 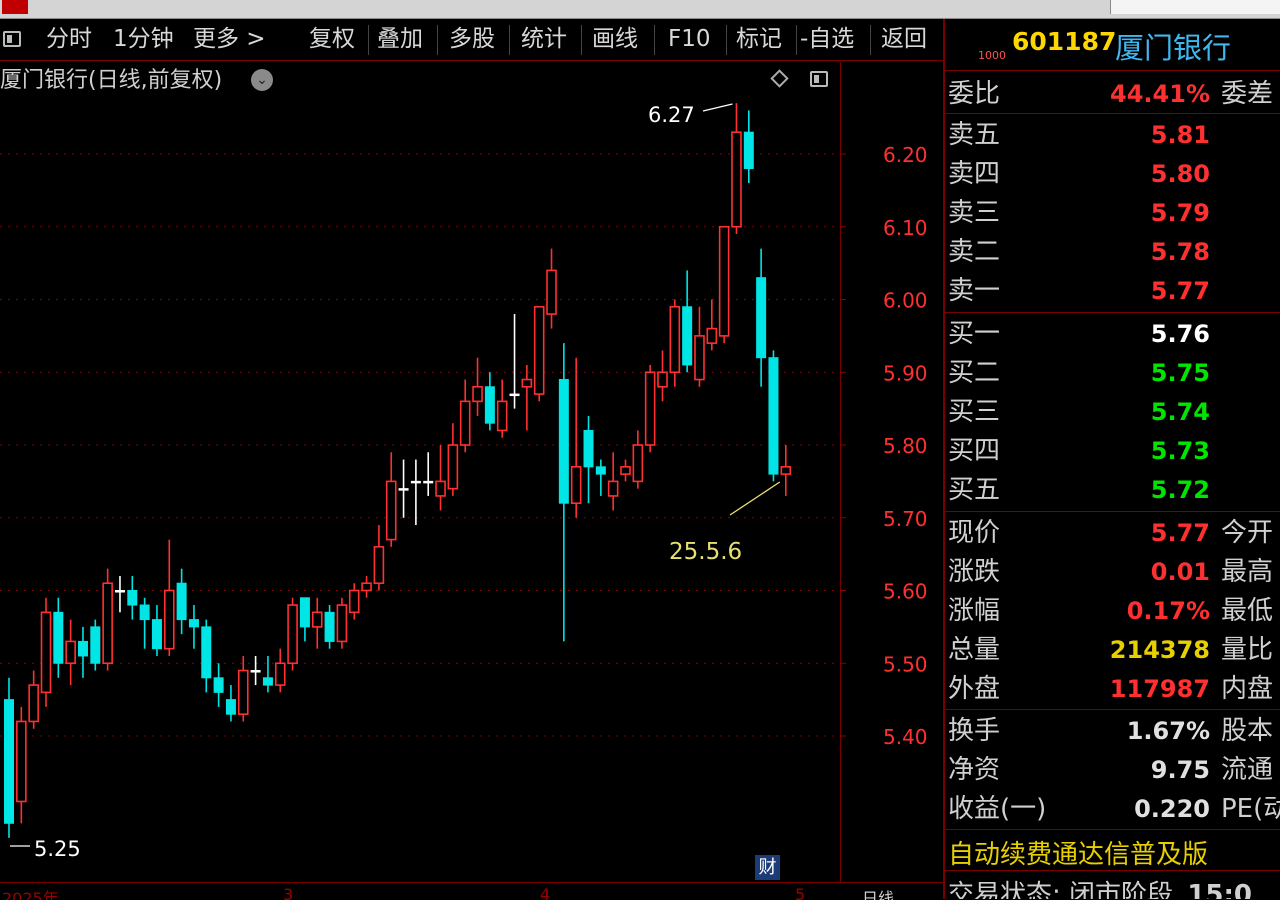 I want to click on quote-value: 5.77, so click(x=1180, y=533).